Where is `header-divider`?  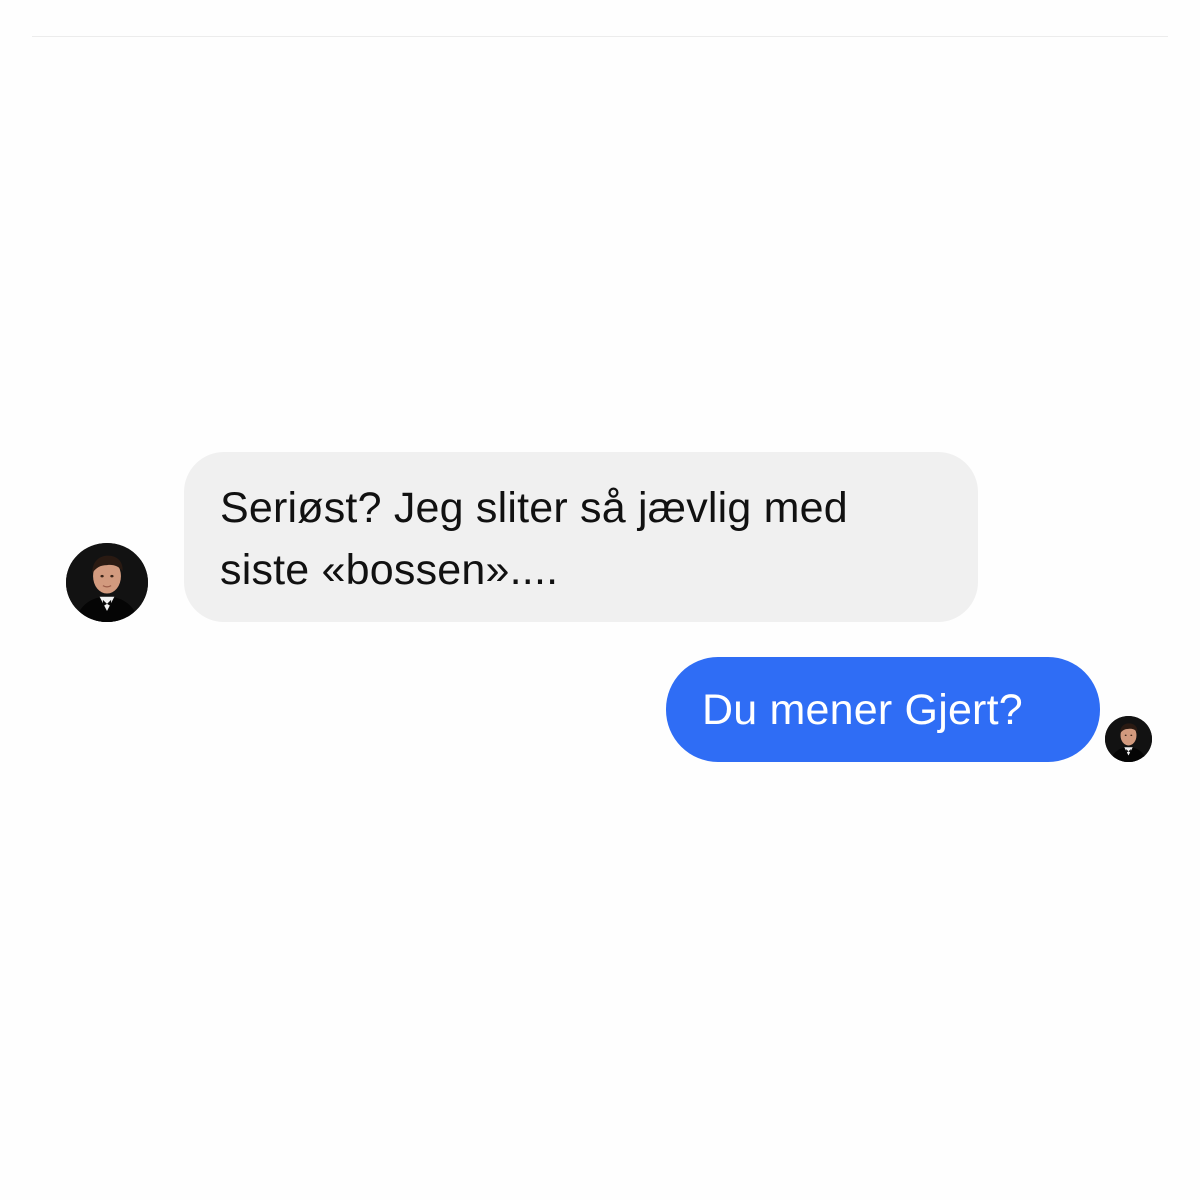 header-divider is located at coordinates (600, 36).